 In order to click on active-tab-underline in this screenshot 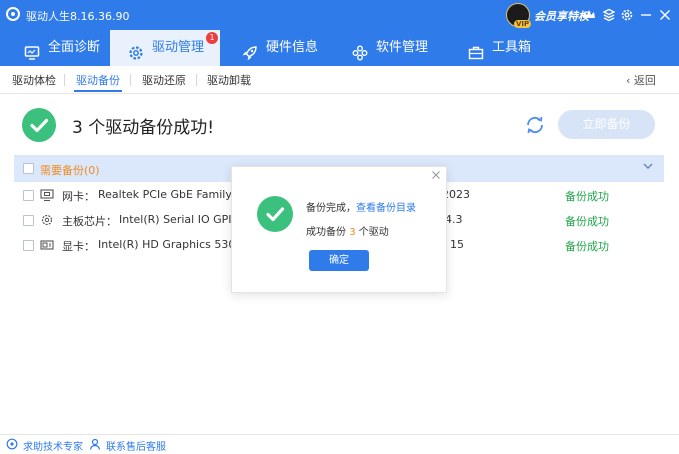, I will do `click(98, 91)`.